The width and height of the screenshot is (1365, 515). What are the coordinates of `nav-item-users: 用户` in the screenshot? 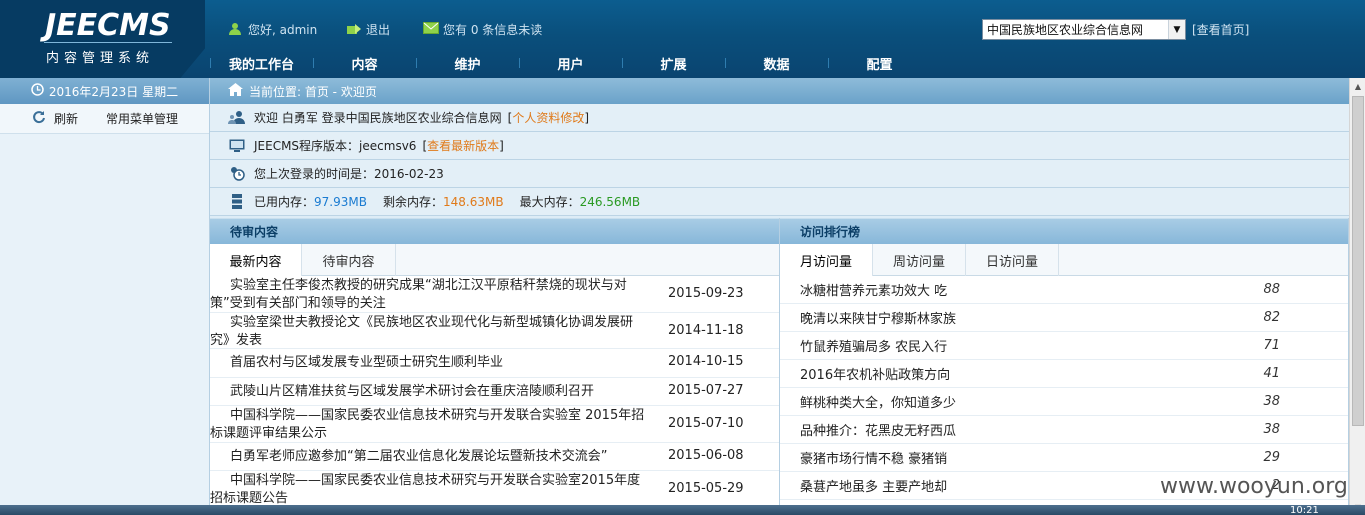 It's located at (570, 63).